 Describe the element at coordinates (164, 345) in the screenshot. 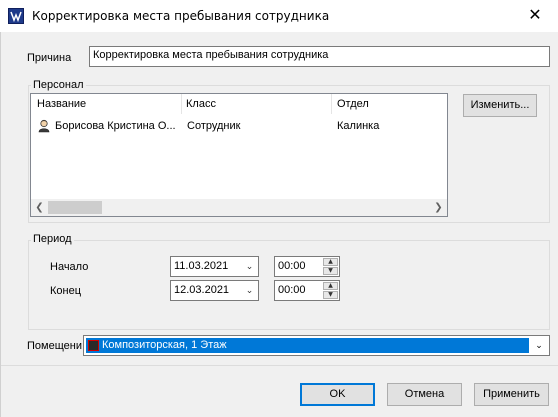

I see `room-value: Композиторская, 1 Этаж` at that location.